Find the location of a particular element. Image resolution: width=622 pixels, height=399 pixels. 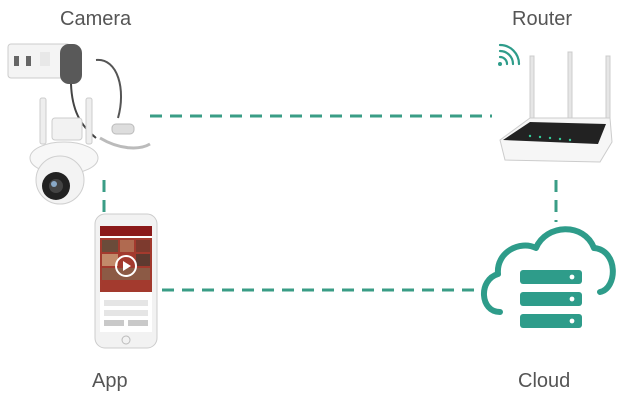

cloud-server-icon is located at coordinates (548, 277).